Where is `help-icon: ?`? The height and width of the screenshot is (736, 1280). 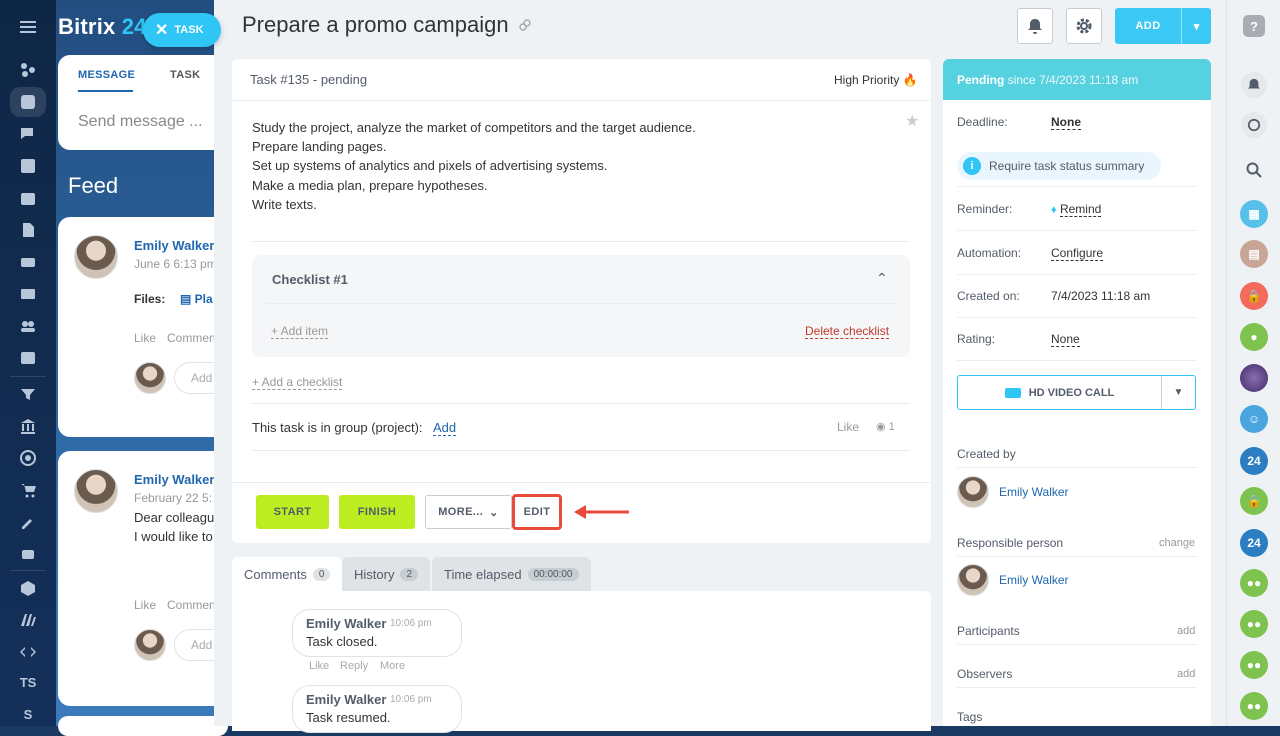 help-icon: ? is located at coordinates (1254, 26).